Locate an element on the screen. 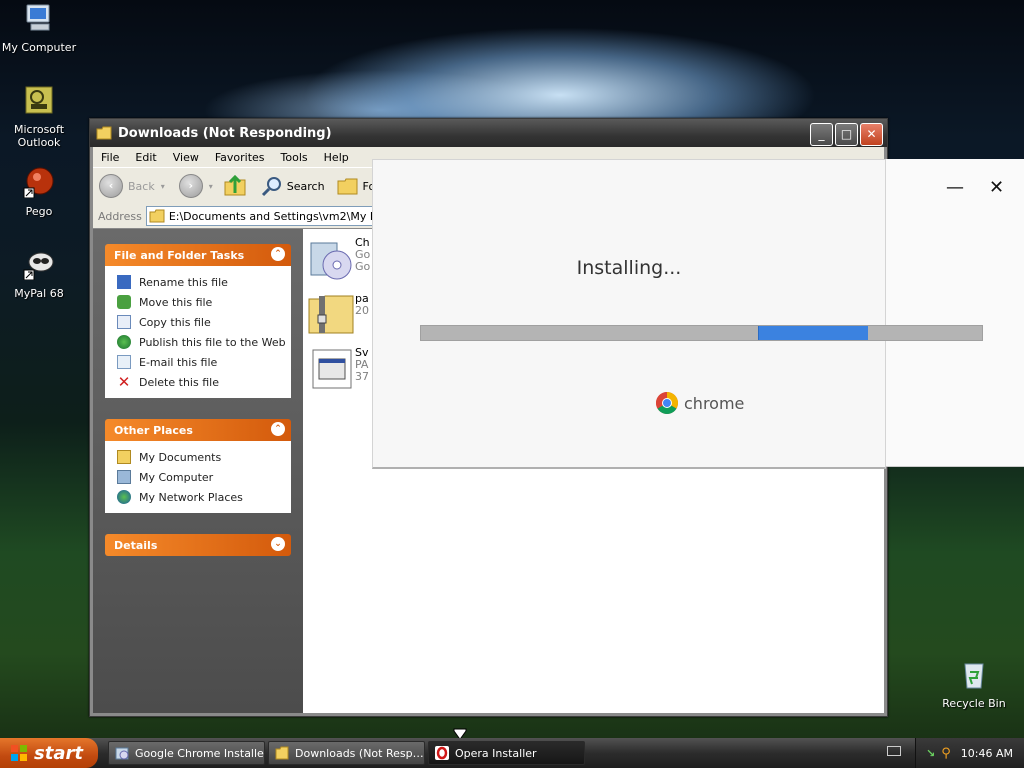 The height and width of the screenshot is (768, 1024). taskbar-button-opera-installer: Opera Installer is located at coordinates (506, 753).